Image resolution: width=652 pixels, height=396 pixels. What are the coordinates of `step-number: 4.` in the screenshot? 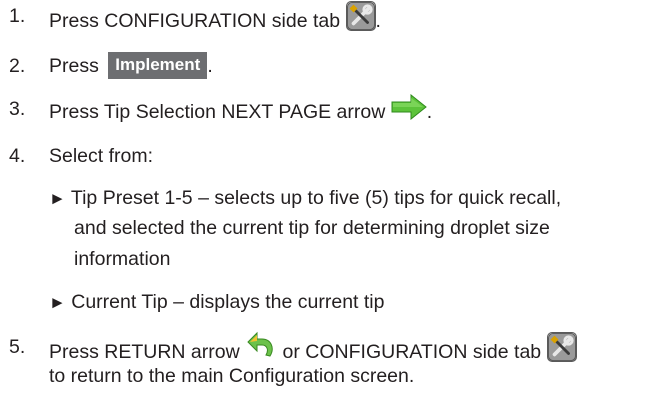 It's located at (17, 156).